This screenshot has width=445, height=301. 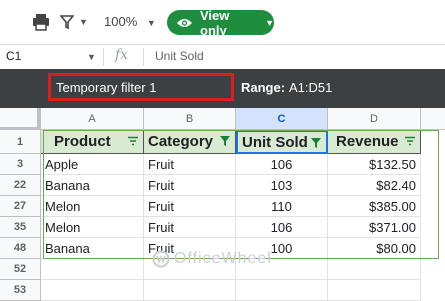 I want to click on filter-name: Temporary filter 1, so click(x=106, y=87).